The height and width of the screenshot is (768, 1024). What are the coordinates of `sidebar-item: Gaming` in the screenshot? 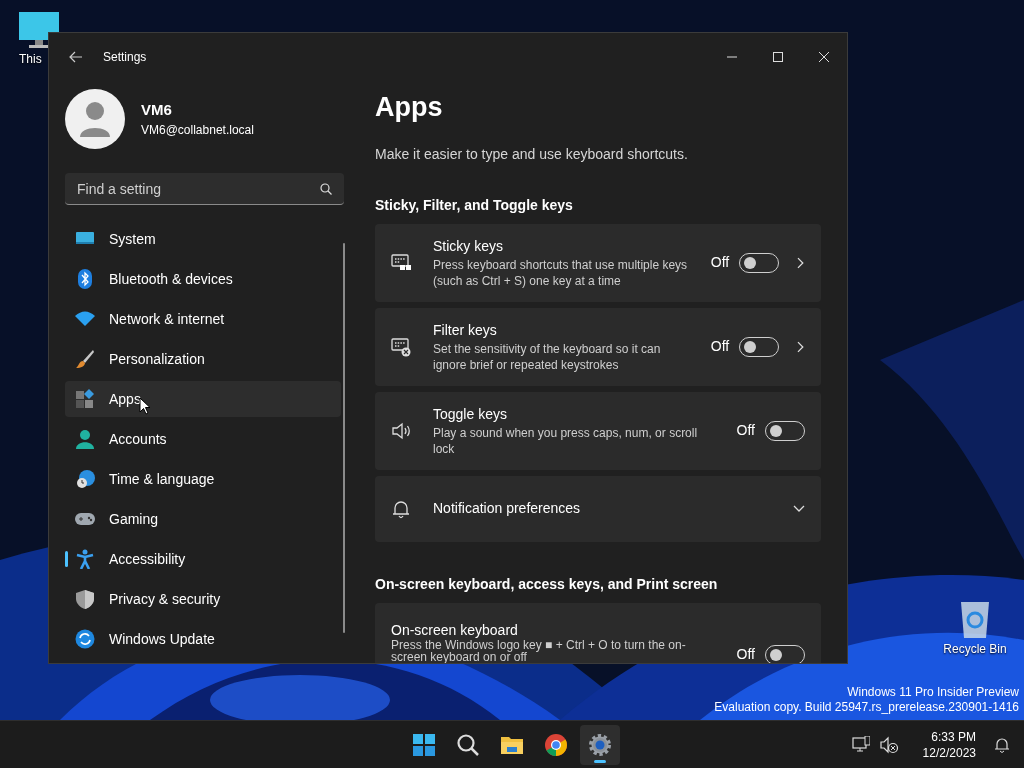 It's located at (203, 519).